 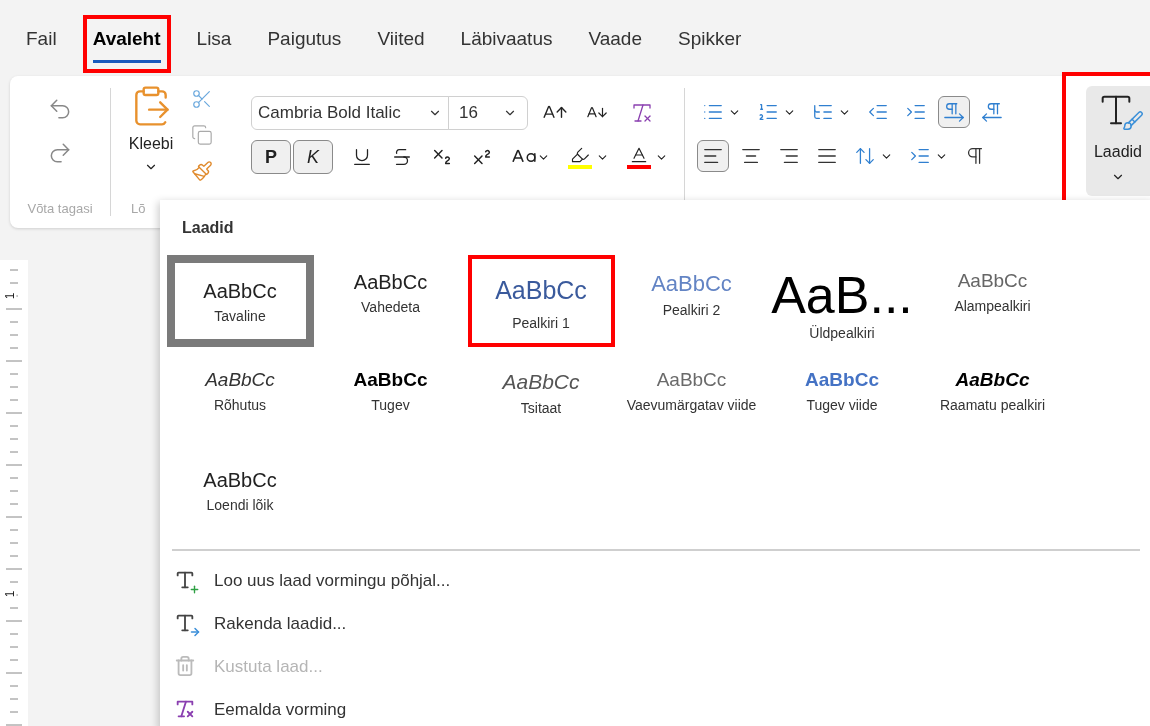 I want to click on paintbrush-icon, so click(x=202, y=171).